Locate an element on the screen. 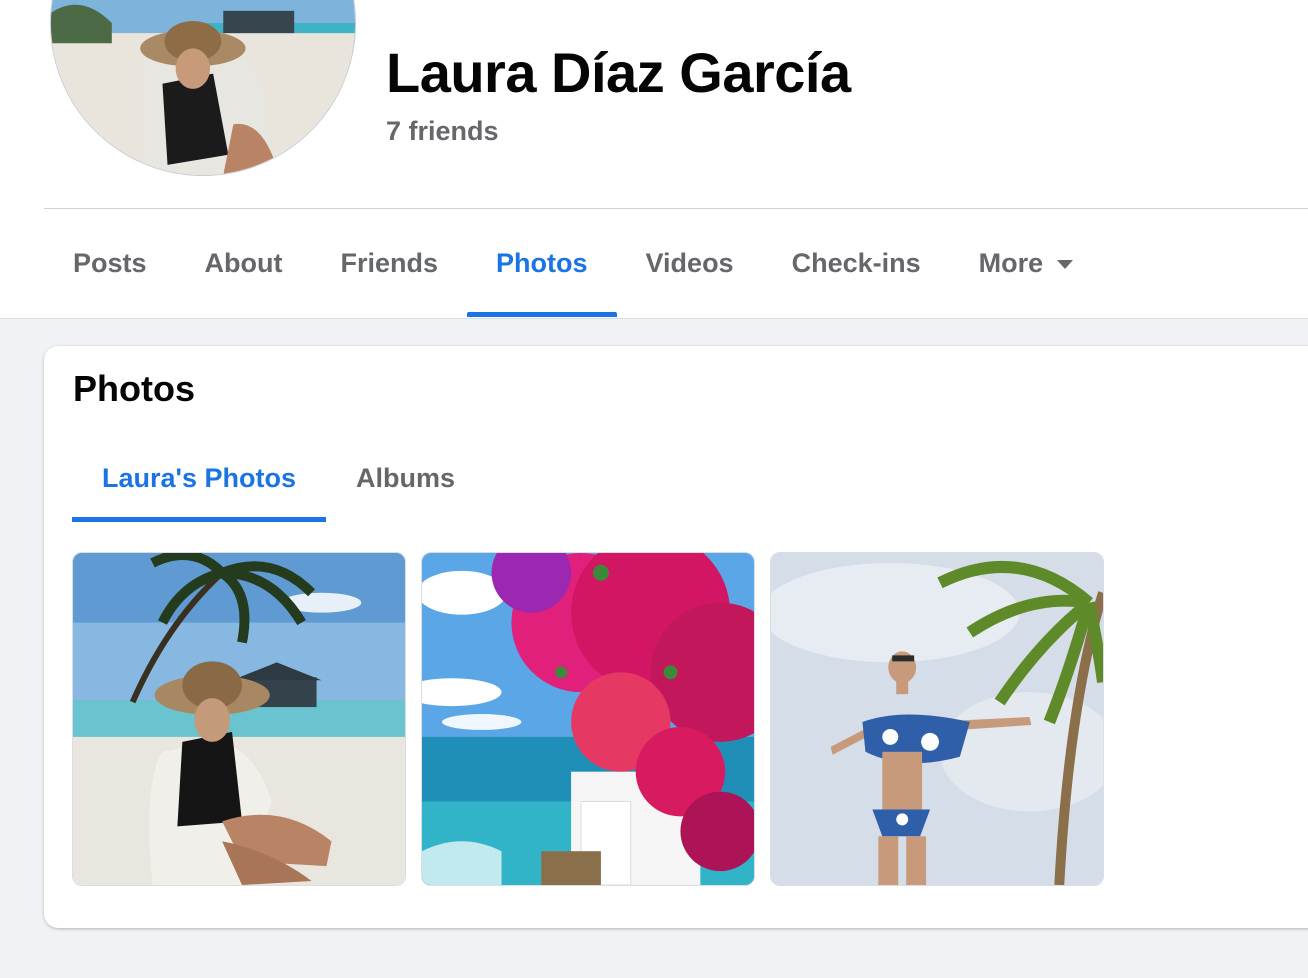  profile-name: Laura Díaz García is located at coordinates (618, 72).